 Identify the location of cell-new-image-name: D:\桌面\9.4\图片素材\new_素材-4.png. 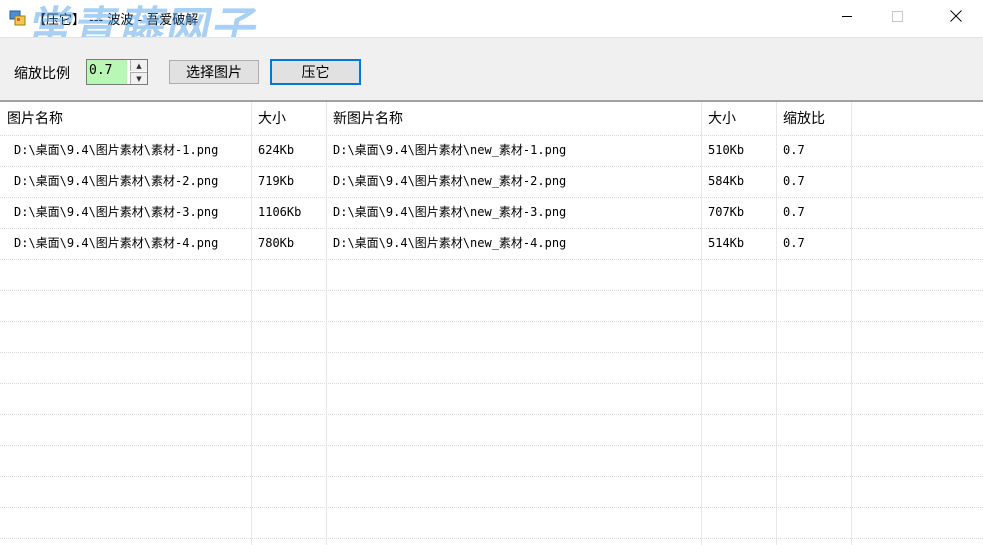
(450, 243).